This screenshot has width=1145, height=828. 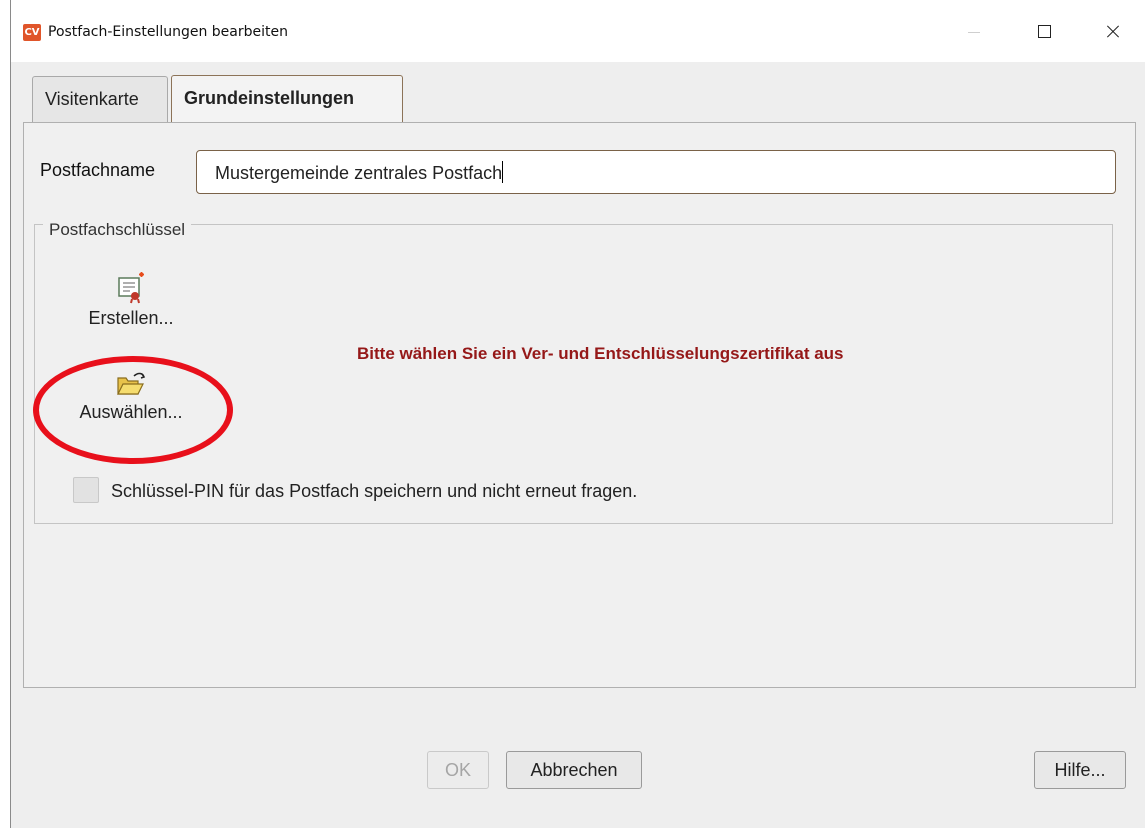 I want to click on tab-grundeinstellungen: Grundeinstellungen, so click(x=287, y=99).